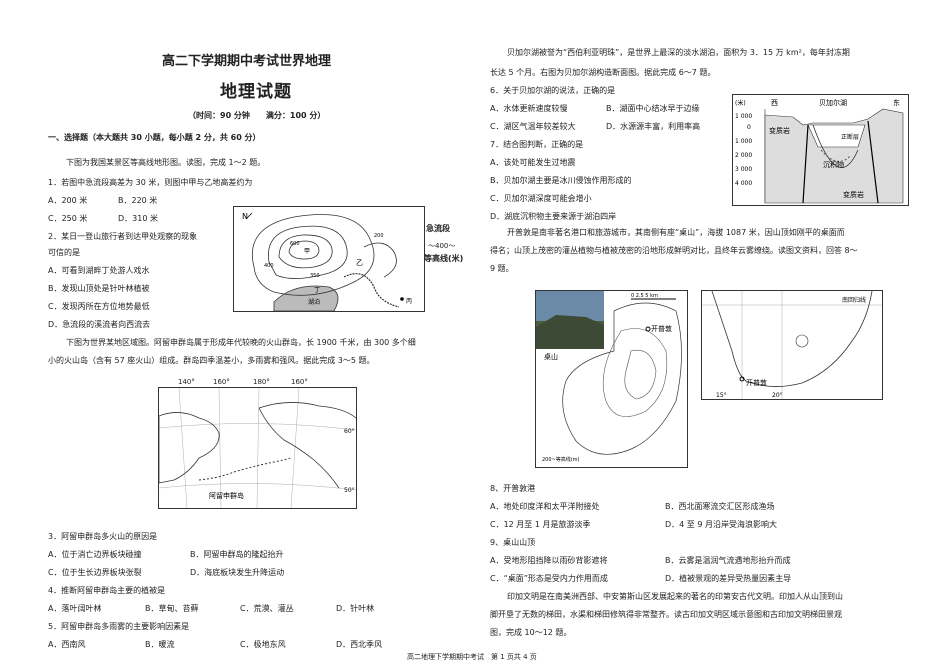 This screenshot has height=668, width=945. What do you see at coordinates (74, 609) in the screenshot?
I see `q4-option-a: A．落叶阔叶林` at bounding box center [74, 609].